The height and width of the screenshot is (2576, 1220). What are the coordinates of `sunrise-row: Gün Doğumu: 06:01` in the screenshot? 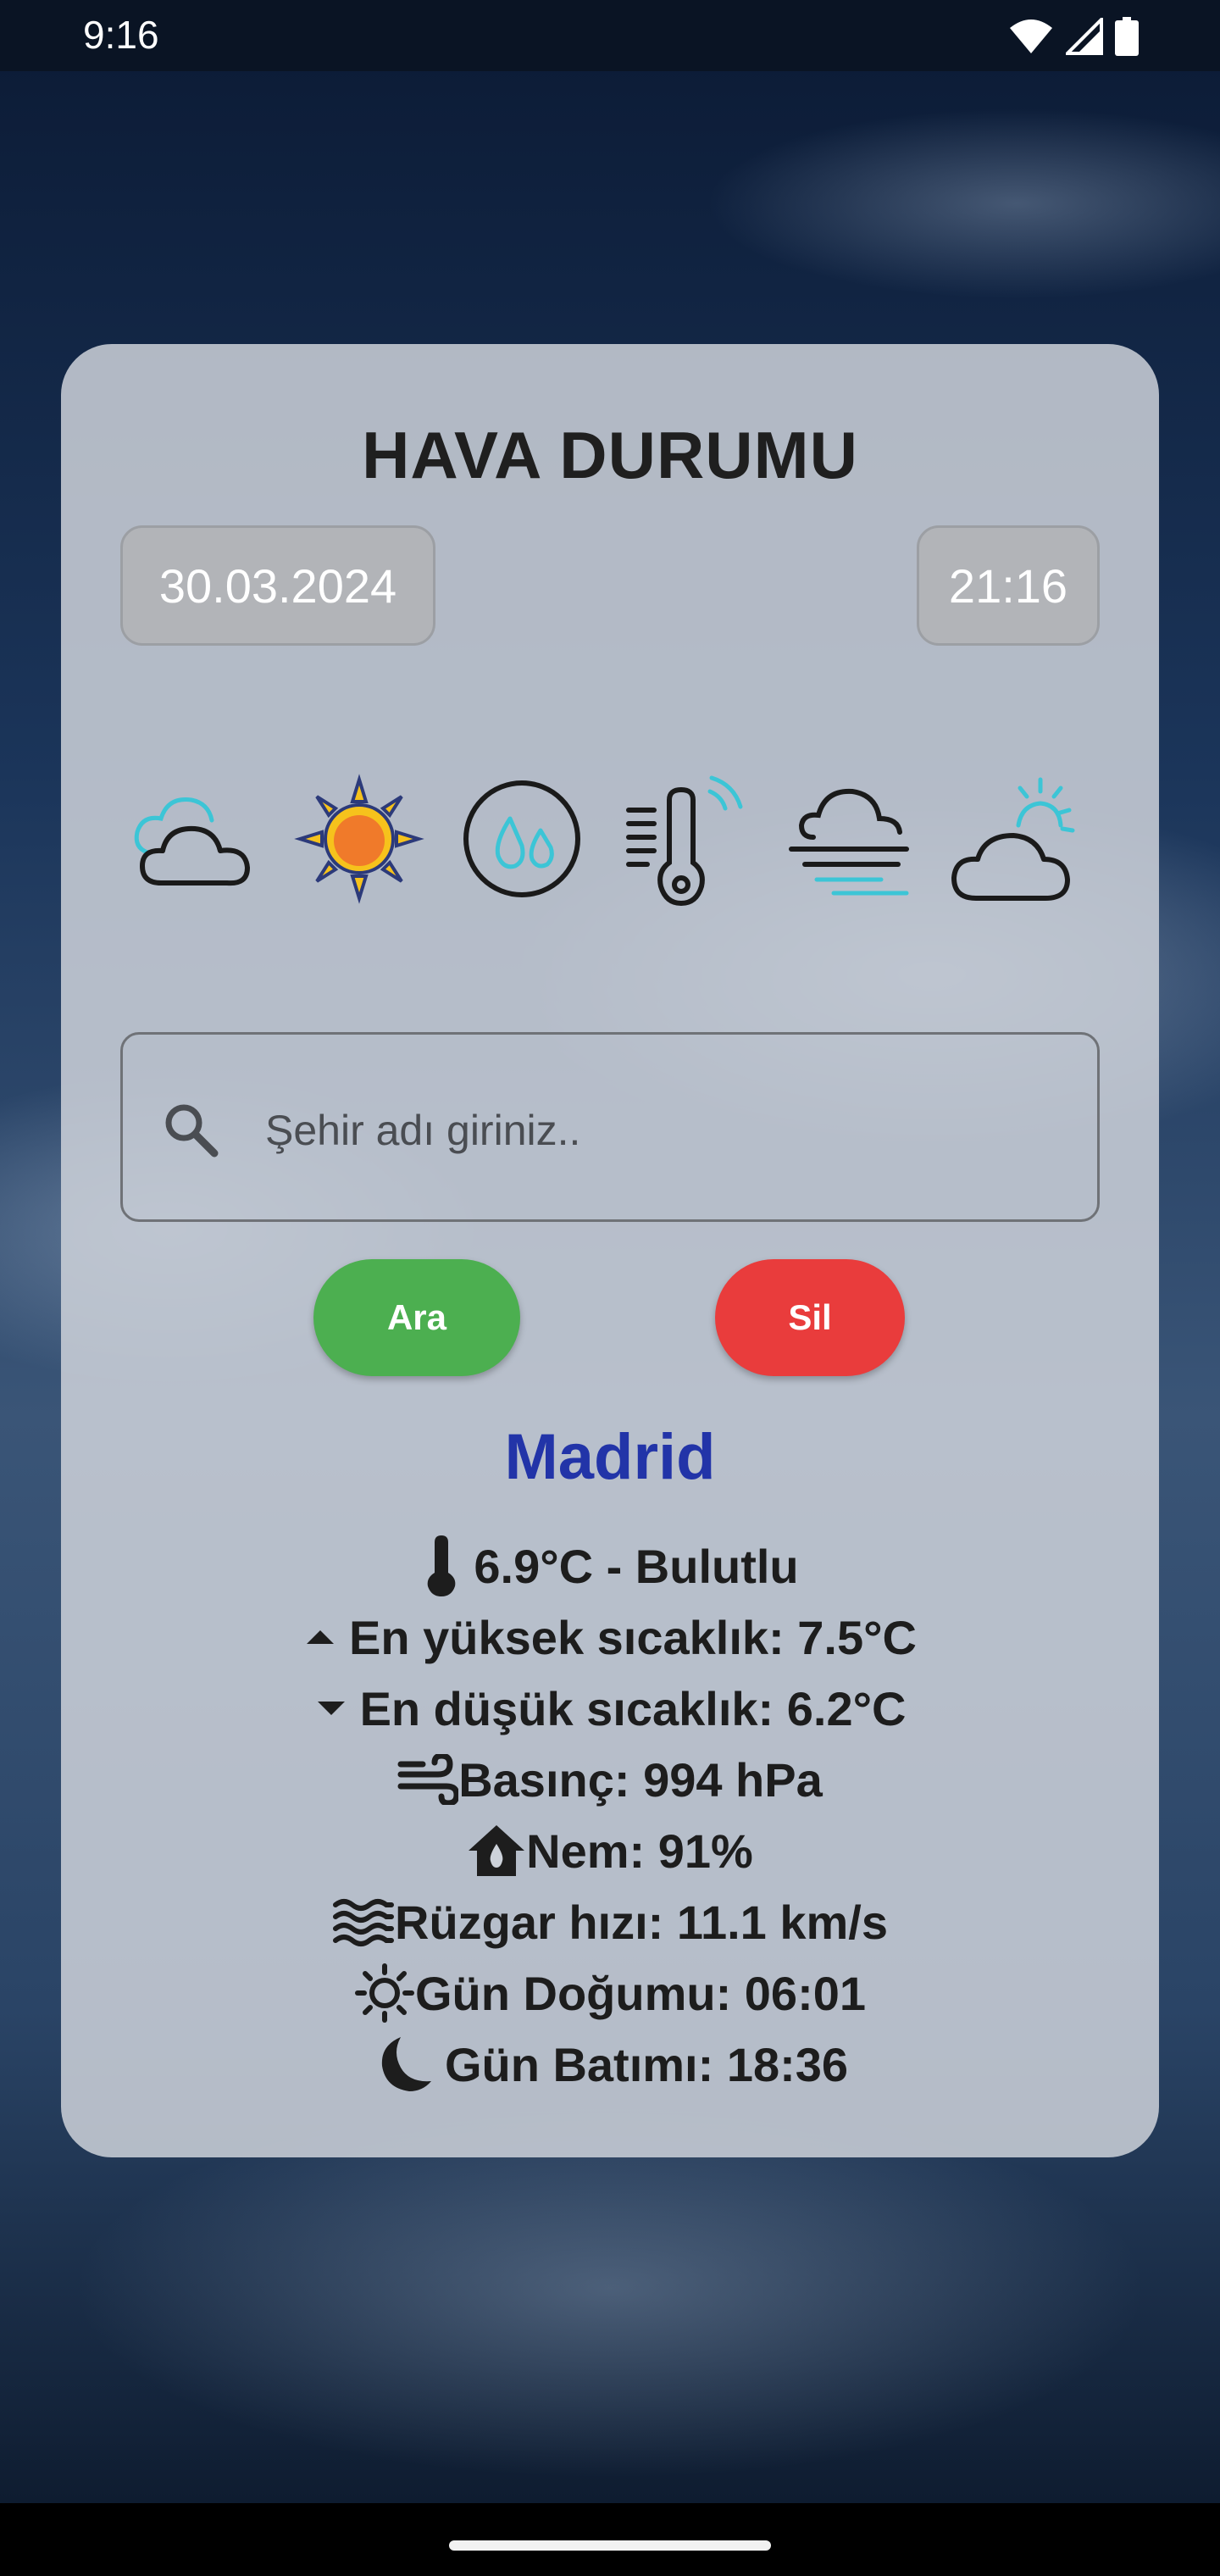 It's located at (610, 1993).